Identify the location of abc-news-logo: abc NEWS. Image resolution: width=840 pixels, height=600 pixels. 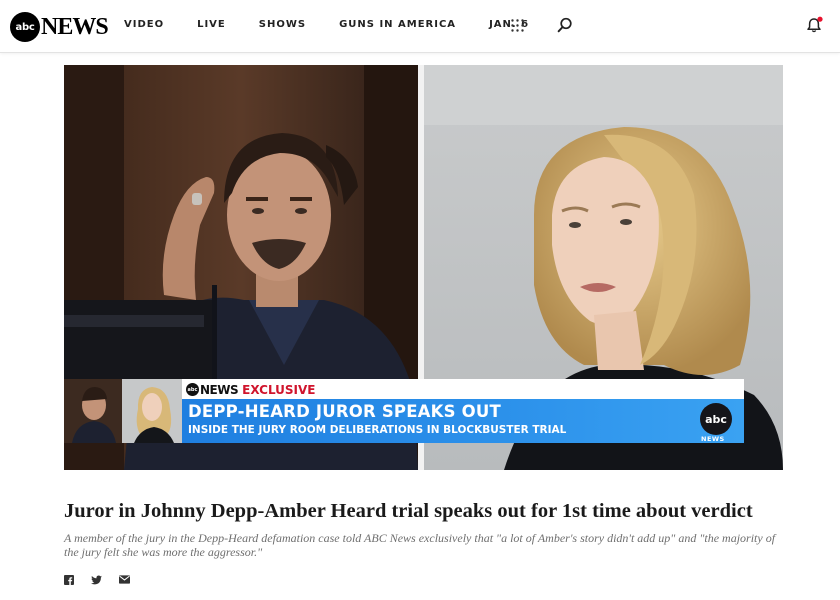
(59, 27).